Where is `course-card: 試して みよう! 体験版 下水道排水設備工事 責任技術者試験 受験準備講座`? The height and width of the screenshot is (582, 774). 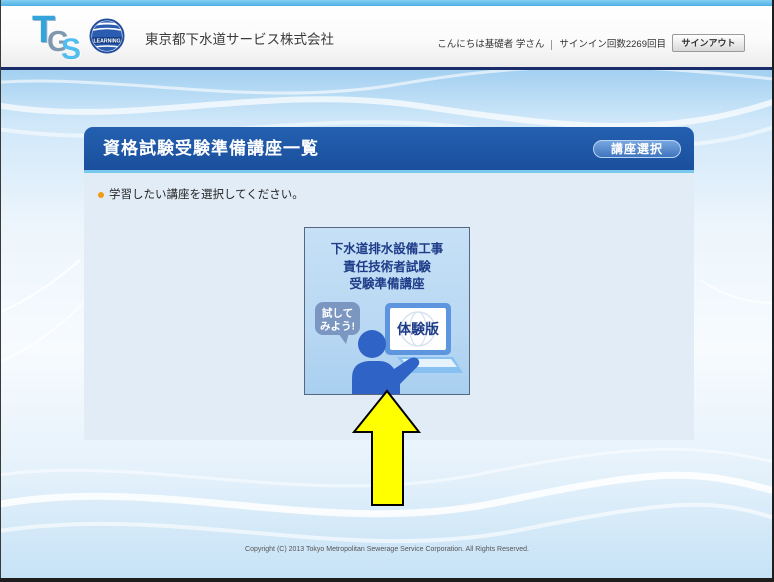
course-card: 試して みよう! 体験版 下水道排水設備工事 責任技術者試験 受験準備講座 is located at coordinates (387, 311).